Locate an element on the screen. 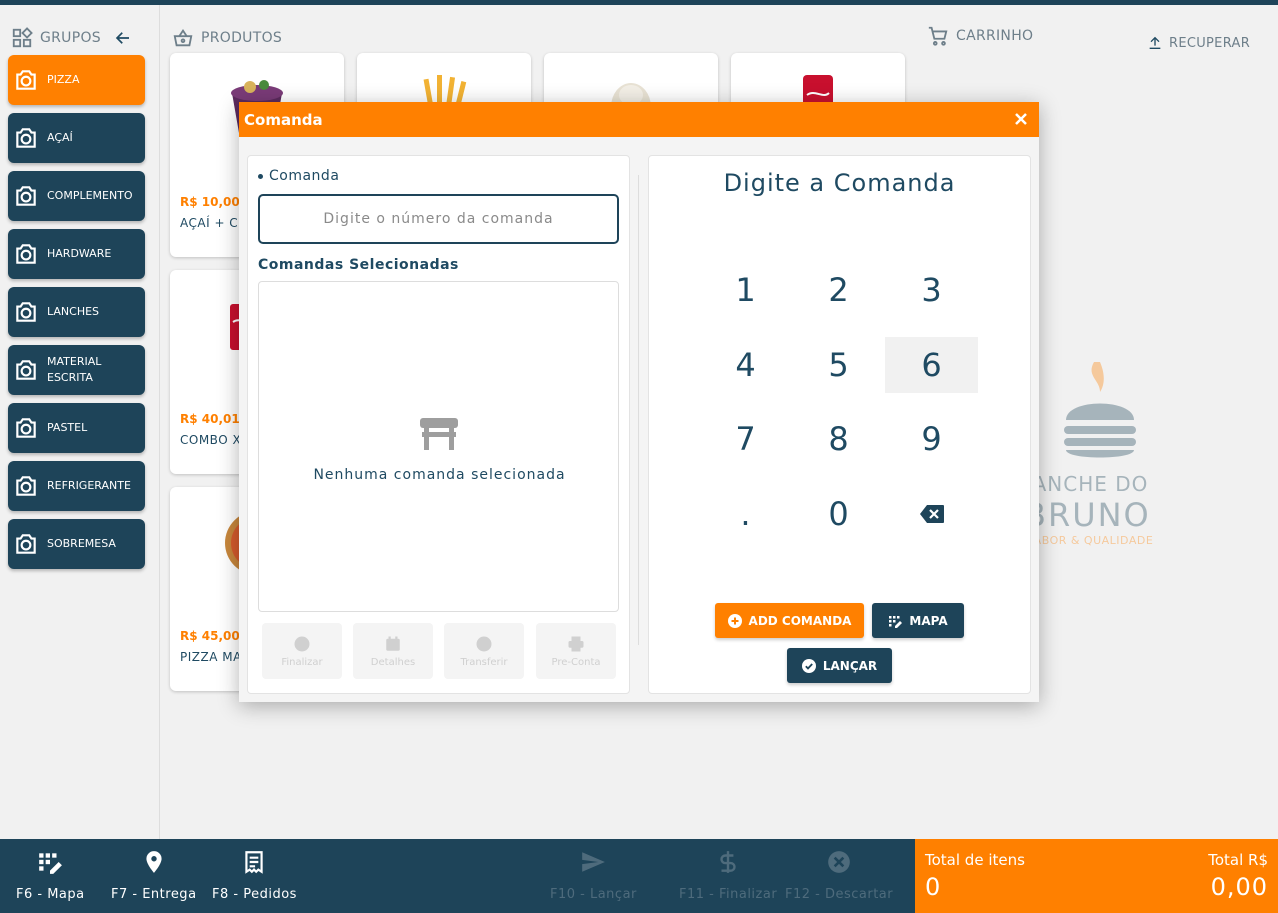  preconta-action-button: Pre-Conta is located at coordinates (576, 651).